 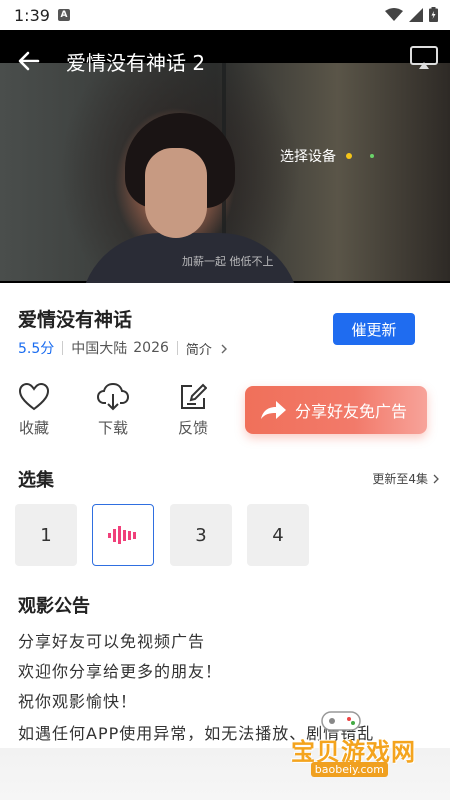 I want to click on player-top-bar: 爱情没有神话 2, so click(x=225, y=59).